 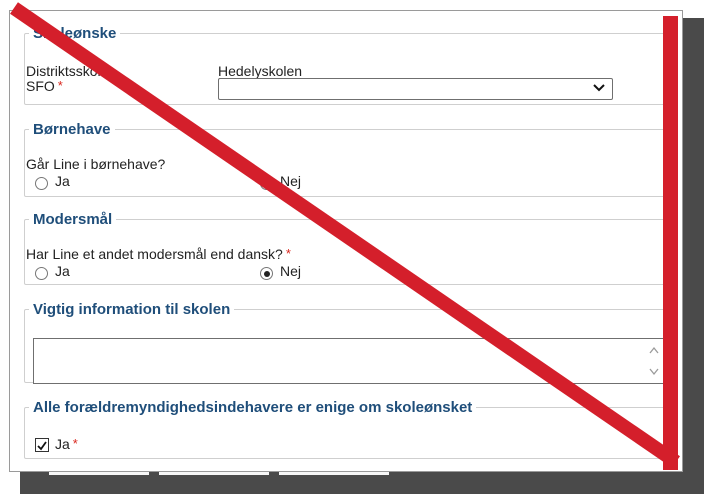 I want to click on bottom-tab-strip, so click(x=346, y=473).